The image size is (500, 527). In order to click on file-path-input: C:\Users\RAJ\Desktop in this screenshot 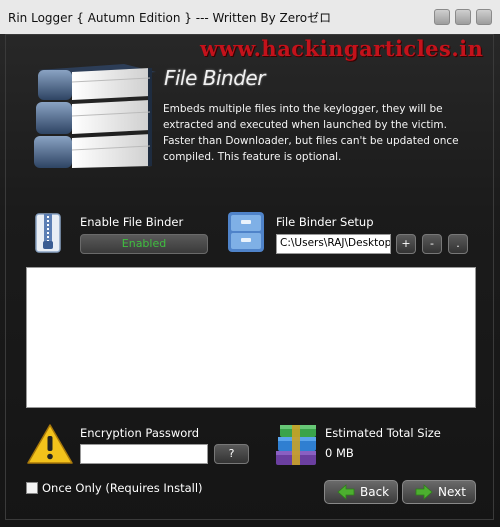, I will do `click(333, 244)`.